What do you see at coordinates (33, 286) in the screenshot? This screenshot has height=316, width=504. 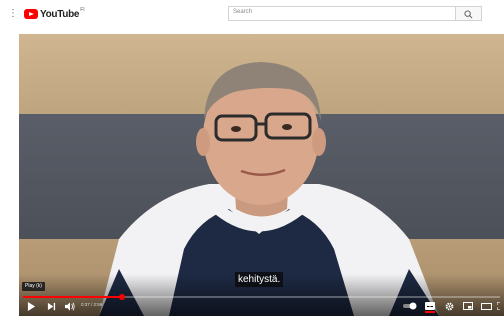 I see `play-tooltip: Play (k)` at bounding box center [33, 286].